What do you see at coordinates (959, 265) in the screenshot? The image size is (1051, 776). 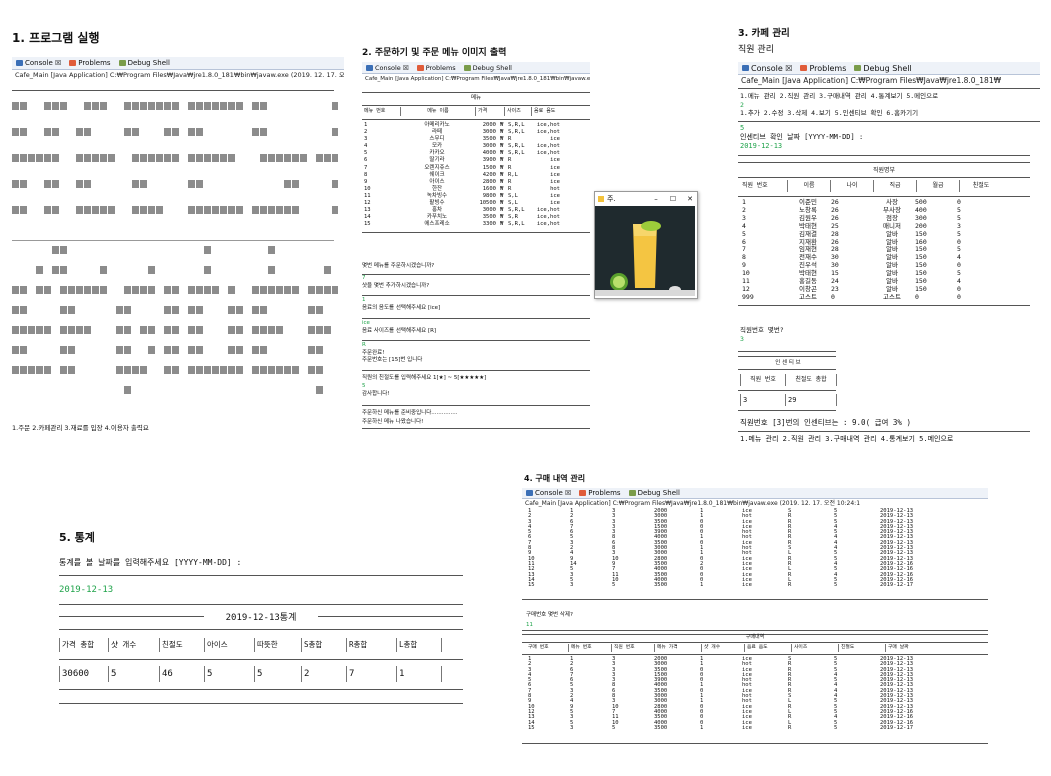 I see `table-cell: 0` at bounding box center [959, 265].